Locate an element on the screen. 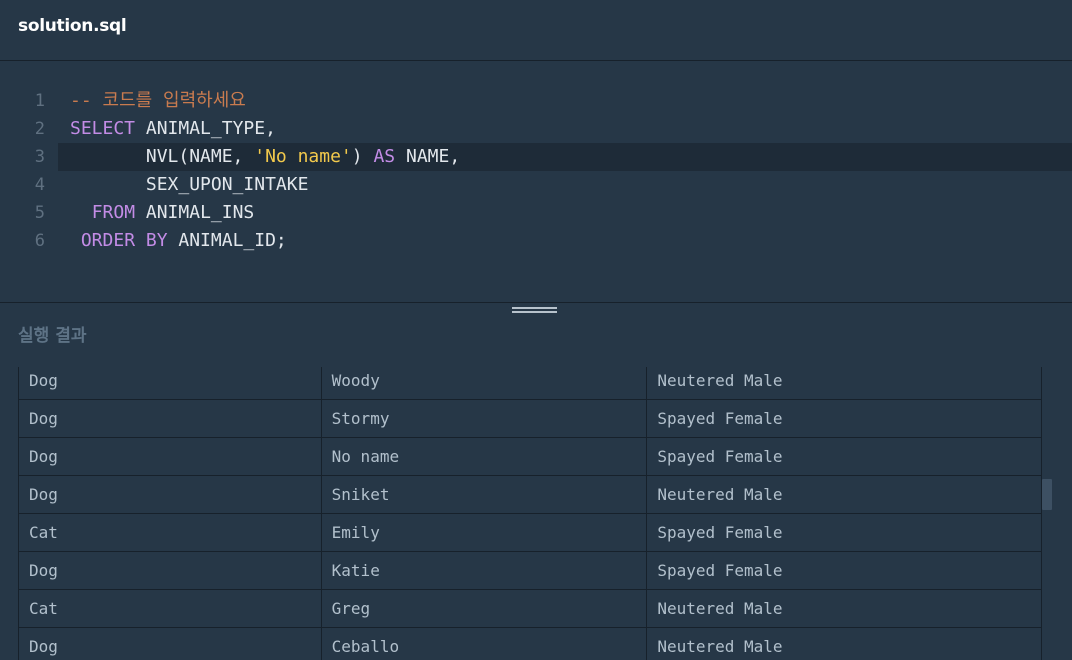 This screenshot has width=1072, height=660. code-text: ORDER BY ANIMAL_ID; is located at coordinates (178, 241).